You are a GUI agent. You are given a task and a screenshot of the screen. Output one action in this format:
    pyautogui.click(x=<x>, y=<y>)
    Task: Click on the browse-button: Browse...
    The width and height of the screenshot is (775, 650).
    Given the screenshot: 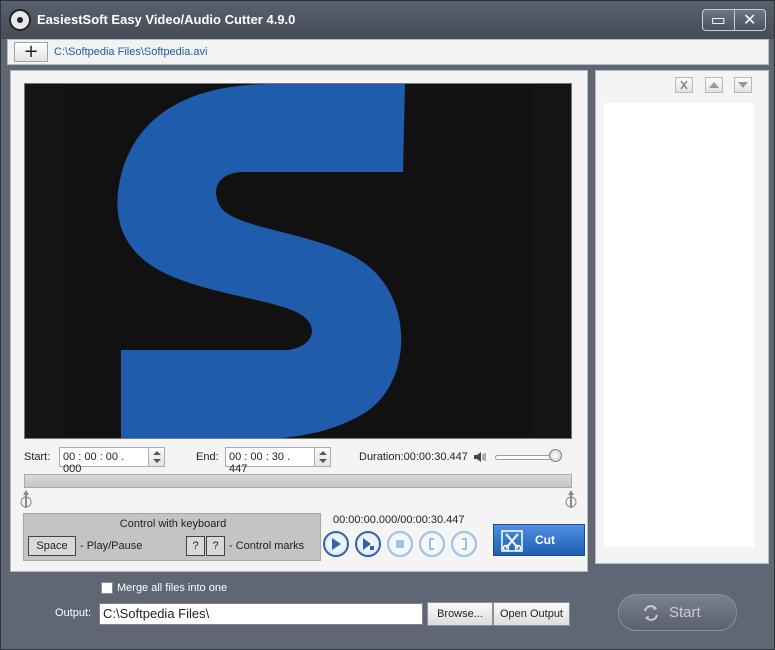 What is the action you would take?
    pyautogui.click(x=460, y=614)
    